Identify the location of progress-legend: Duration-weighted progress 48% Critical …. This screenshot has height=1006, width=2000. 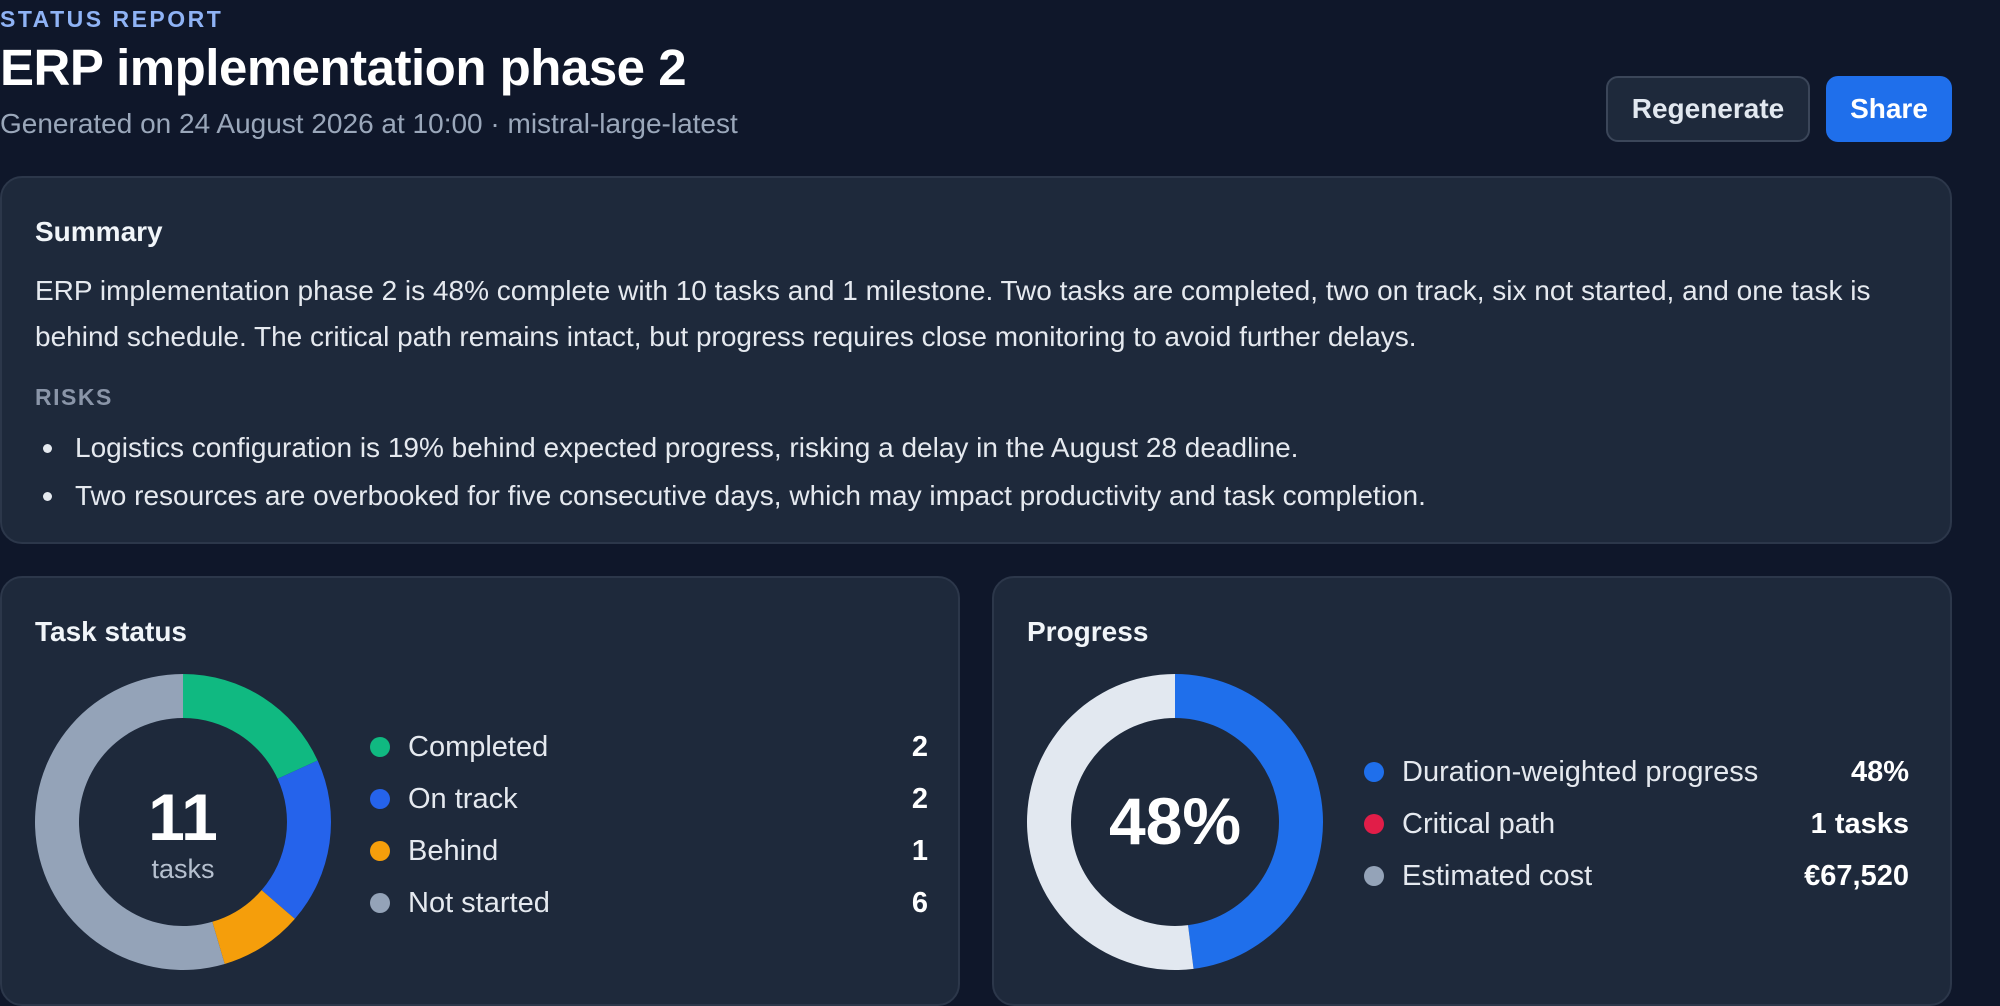
(1636, 824).